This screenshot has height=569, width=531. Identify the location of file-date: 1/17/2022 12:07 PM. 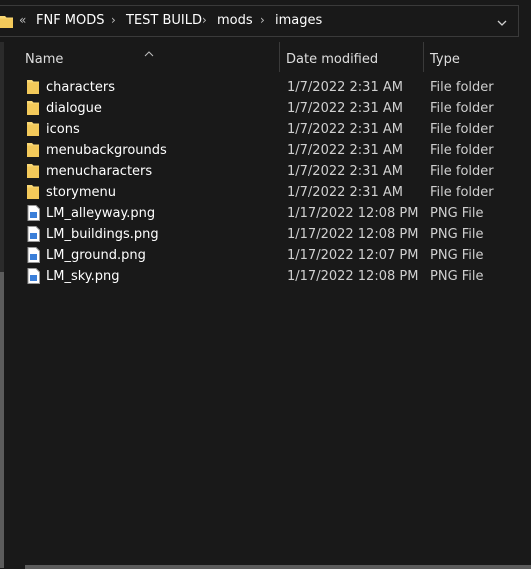
(353, 255).